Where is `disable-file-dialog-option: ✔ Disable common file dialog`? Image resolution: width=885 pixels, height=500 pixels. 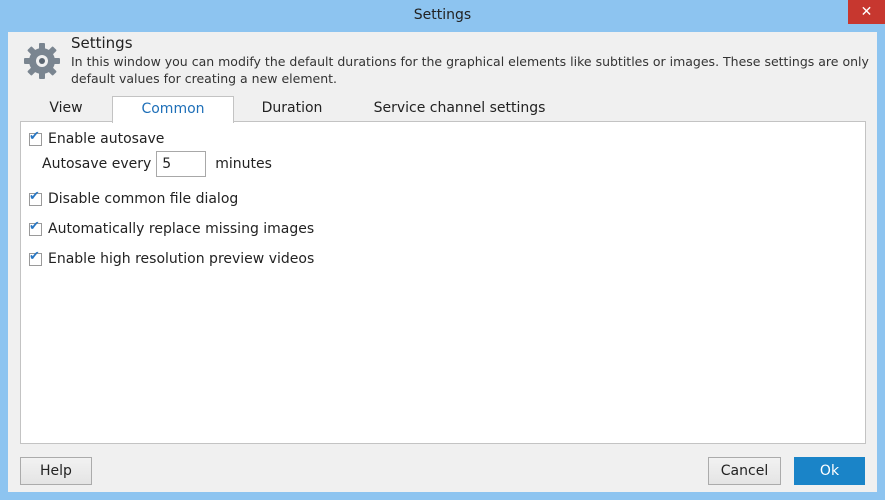 disable-file-dialog-option: ✔ Disable common file dialog is located at coordinates (133, 199).